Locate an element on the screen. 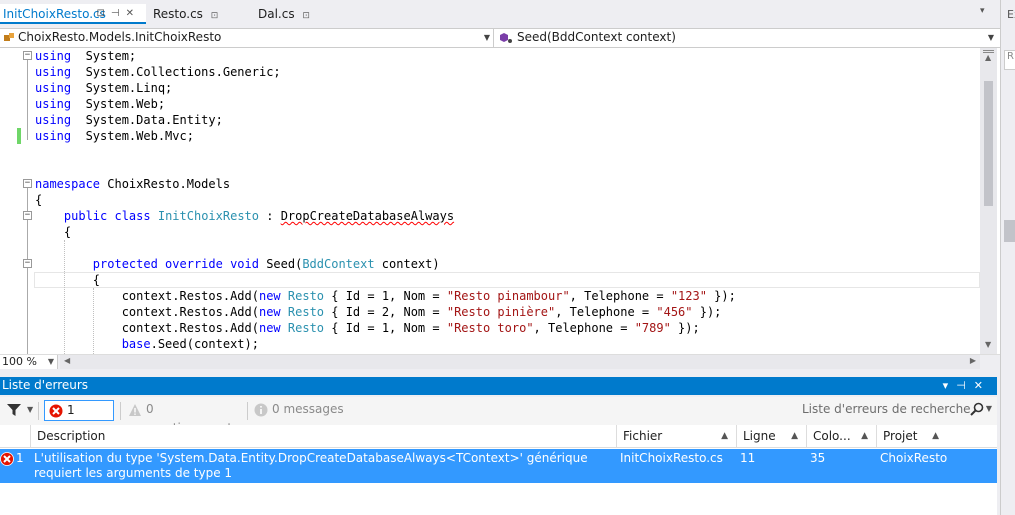  panel-window-buttons: ▾⊣✕ is located at coordinates (967, 385).